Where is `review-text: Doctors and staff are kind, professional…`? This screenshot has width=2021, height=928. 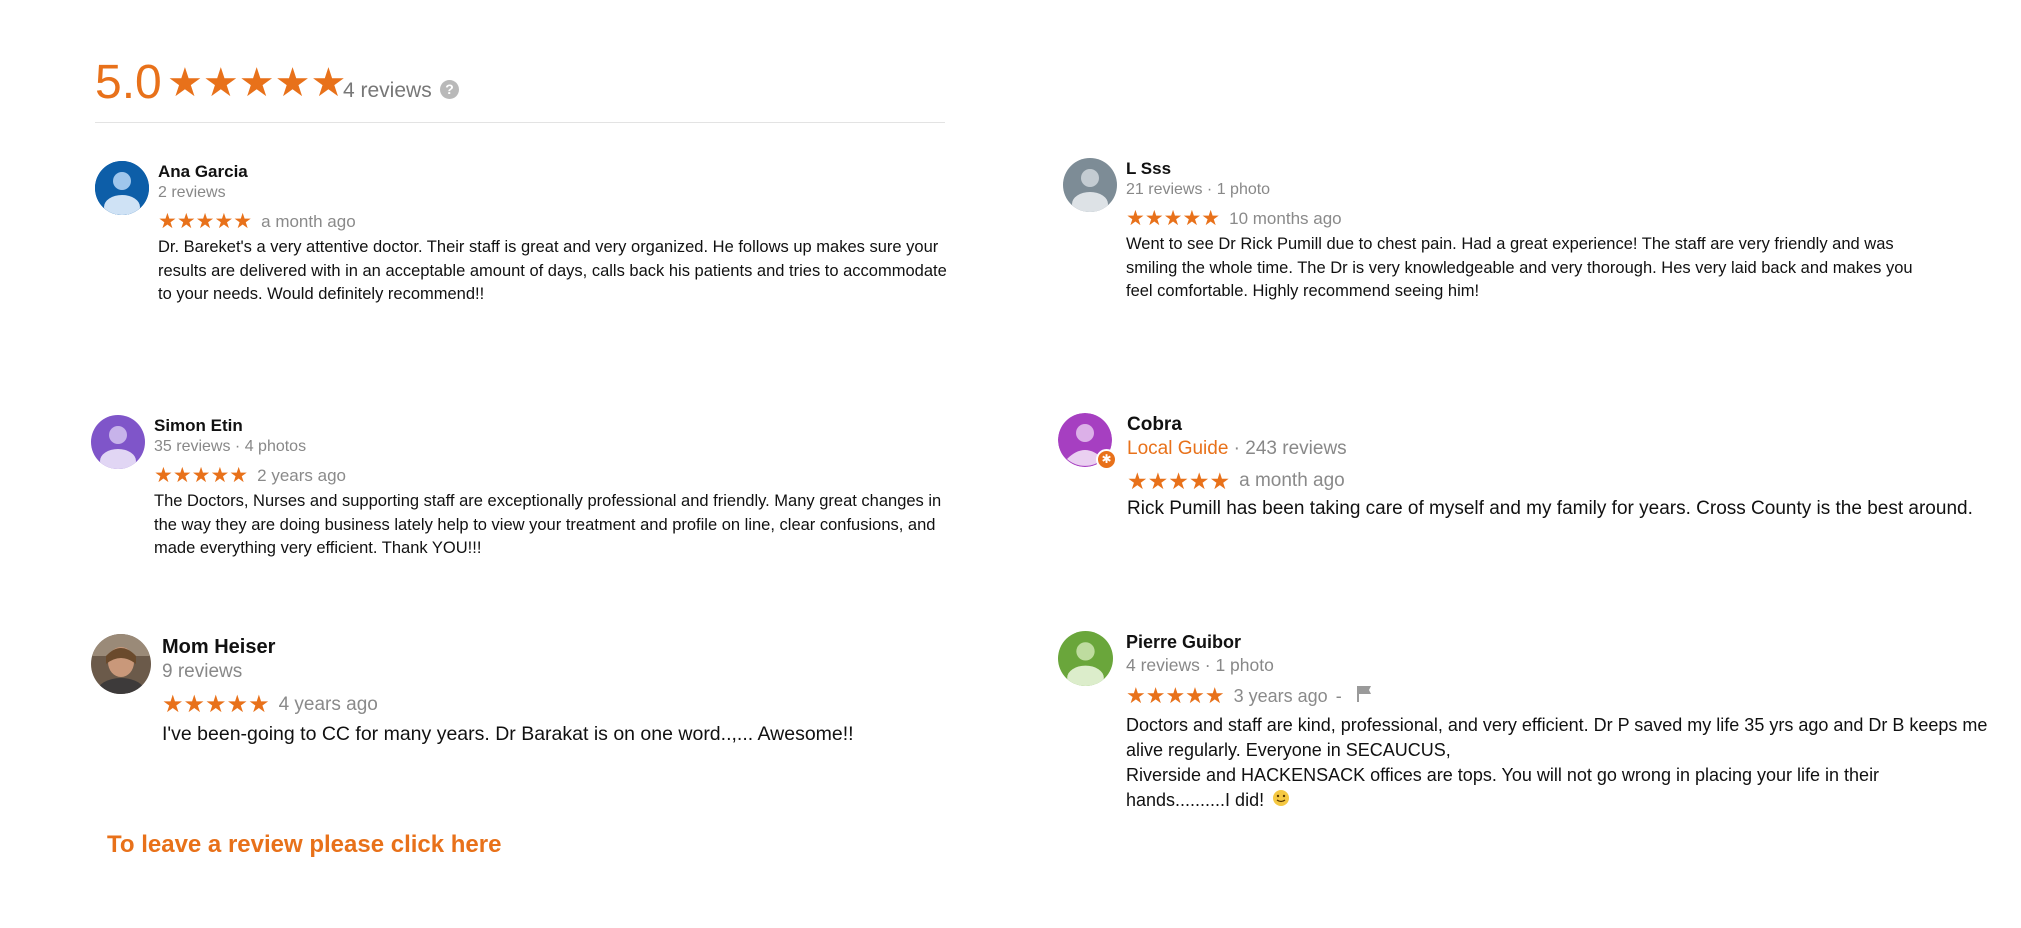
review-text: Doctors and staff are kind, professional… is located at coordinates (1557, 763).